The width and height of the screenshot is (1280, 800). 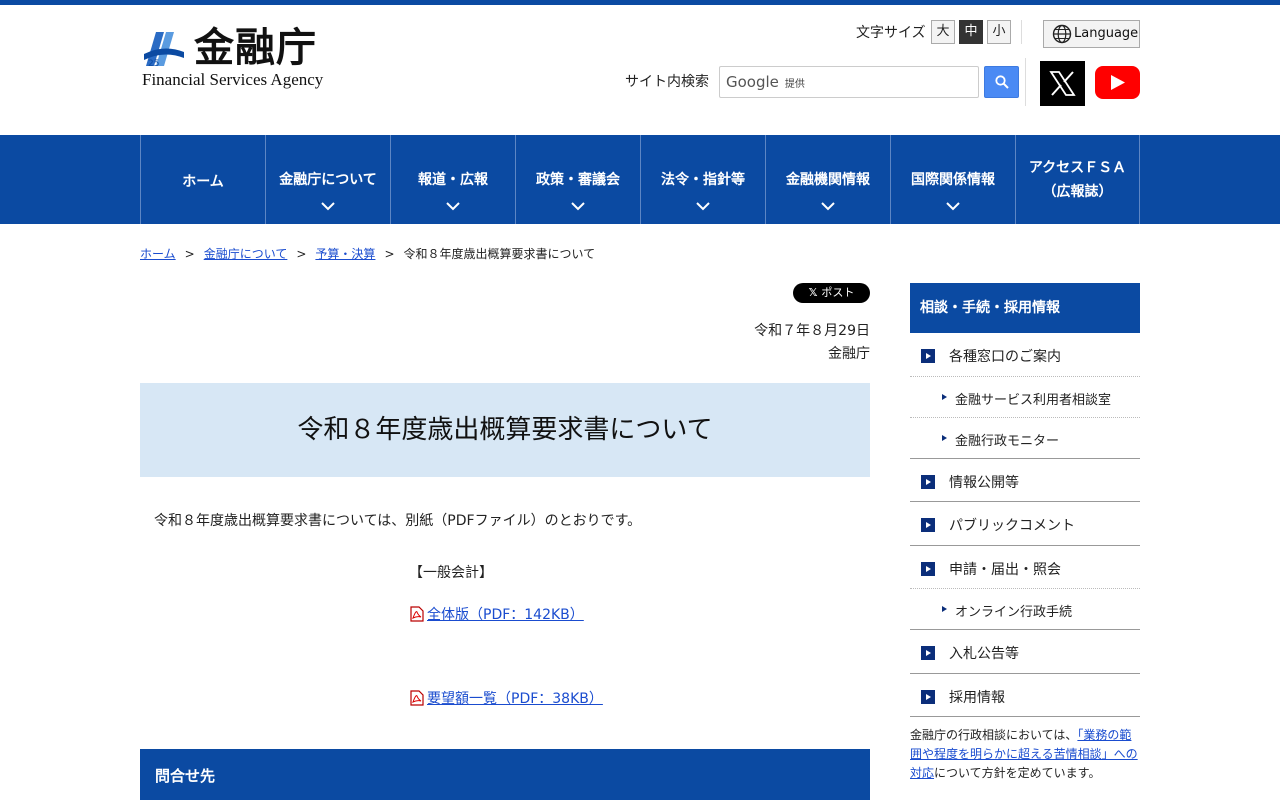 What do you see at coordinates (1012, 526) in the screenshot?
I see `sidebar-item-label: パブリックコメント` at bounding box center [1012, 526].